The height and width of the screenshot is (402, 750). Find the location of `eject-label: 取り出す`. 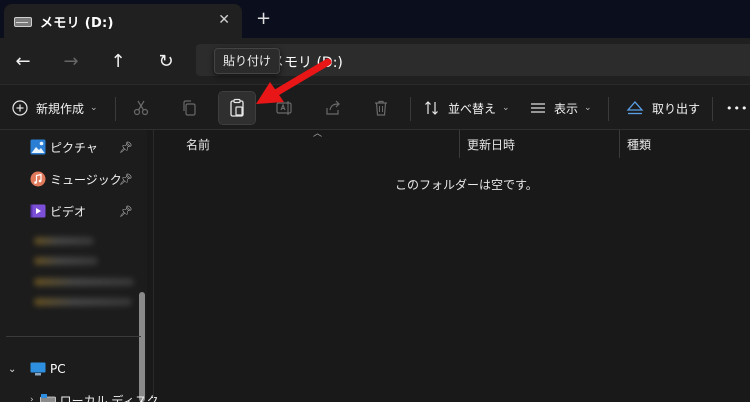

eject-label: 取り出す is located at coordinates (676, 108).